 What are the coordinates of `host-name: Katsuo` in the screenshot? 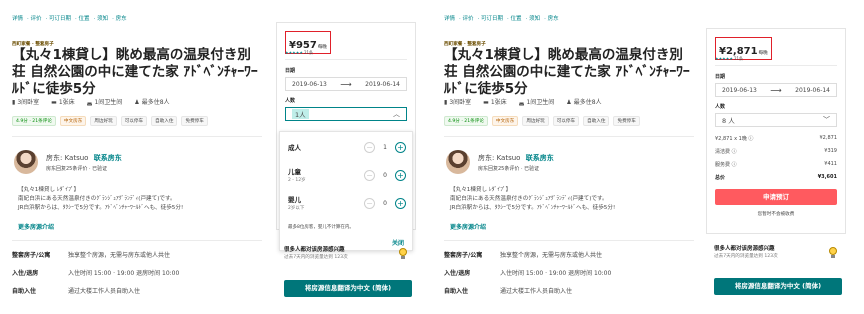 It's located at (76, 158).